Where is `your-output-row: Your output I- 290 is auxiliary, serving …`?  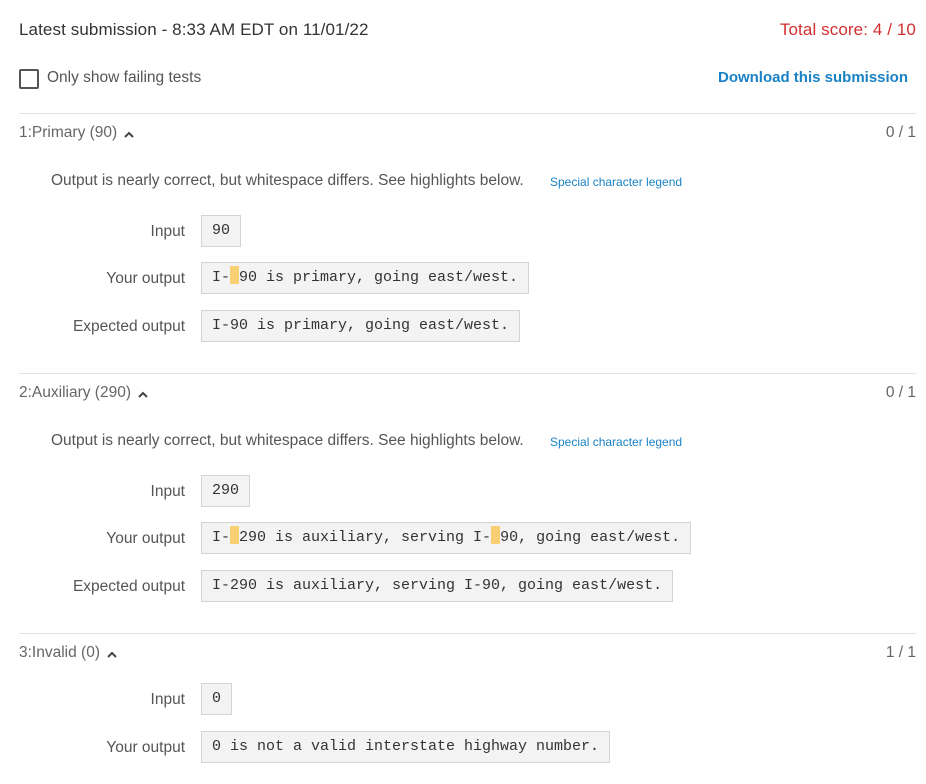 your-output-row: Your output I- 290 is auxiliary, serving … is located at coordinates (467, 538).